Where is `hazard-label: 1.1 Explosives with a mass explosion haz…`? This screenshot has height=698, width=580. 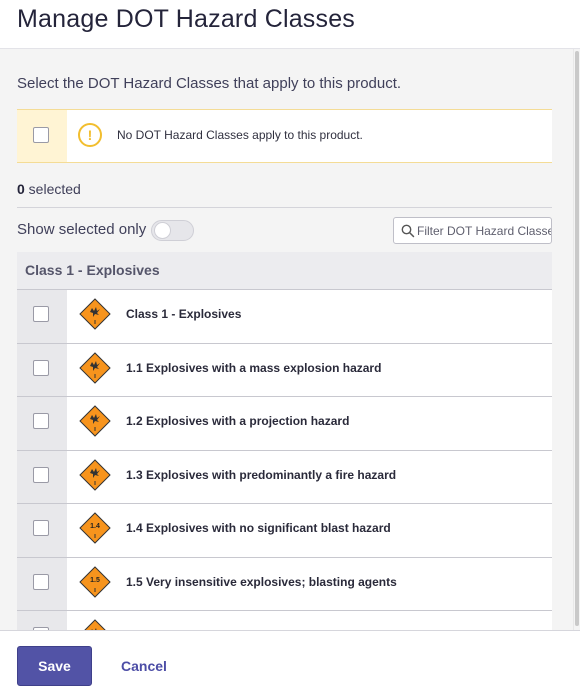 hazard-label: 1.1 Explosives with a mass explosion haz… is located at coordinates (254, 367).